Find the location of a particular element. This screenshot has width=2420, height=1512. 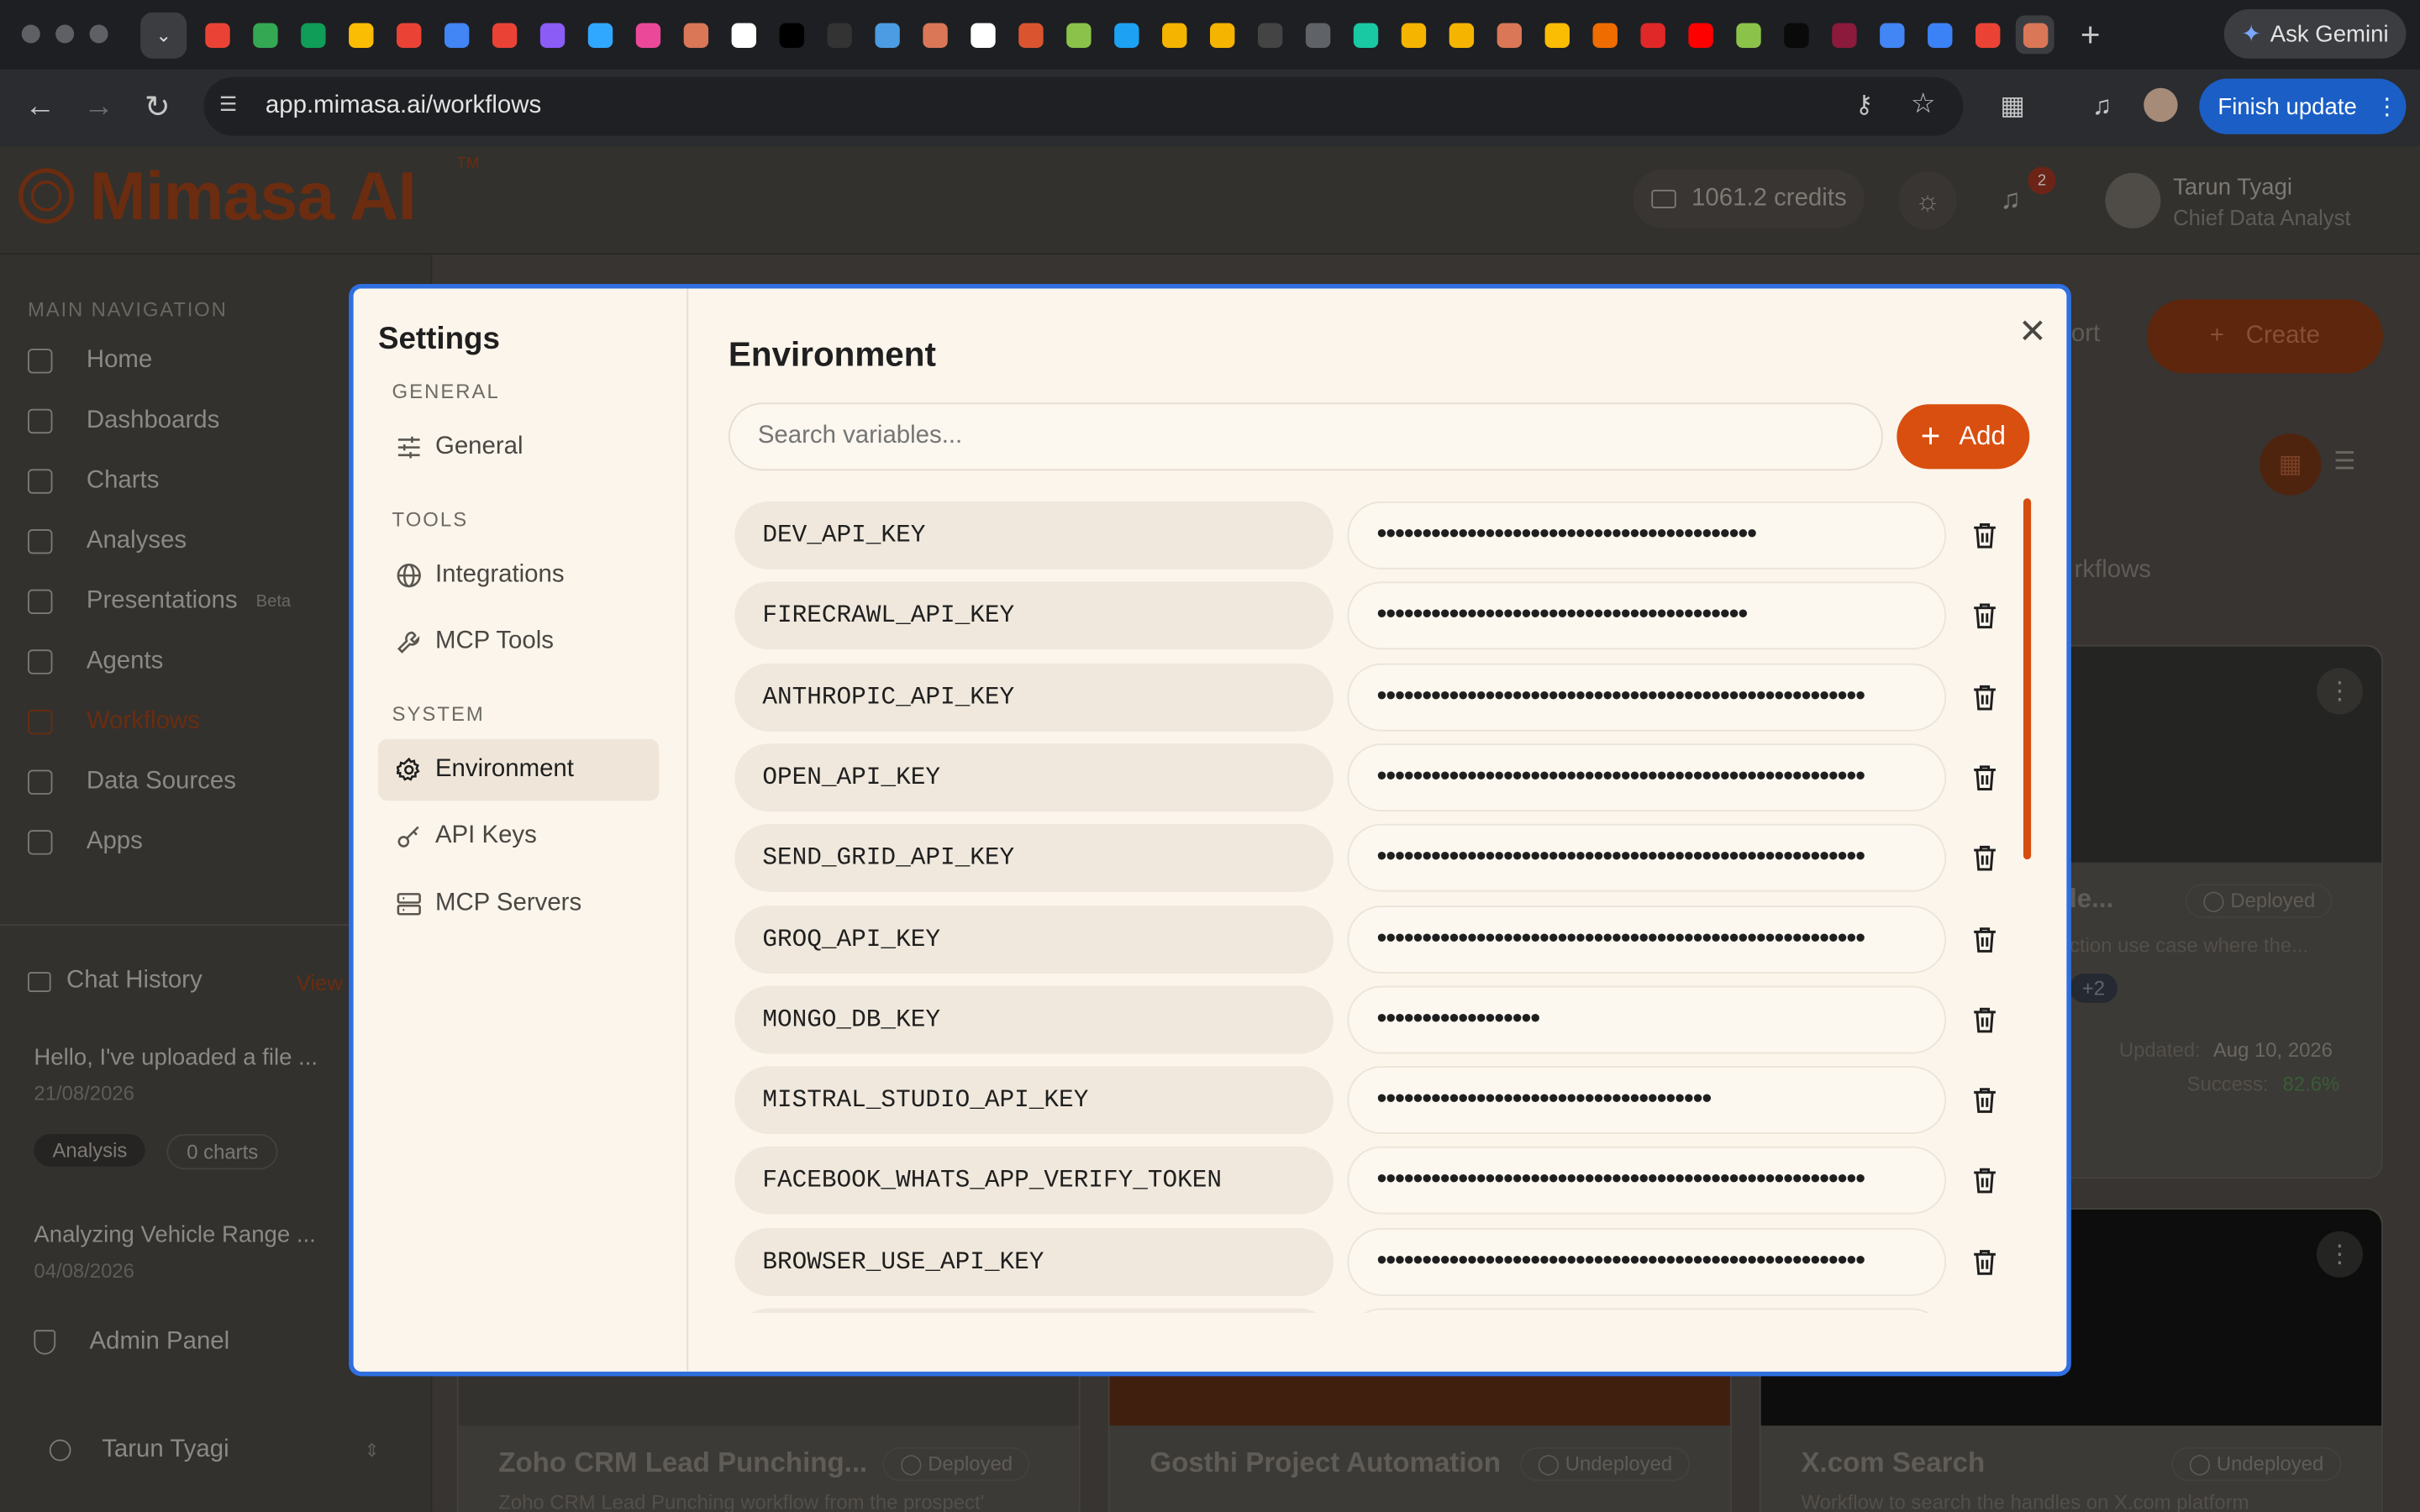

address-bar: ☰ app.mimasa.ai/workflows ⚷ ☆ is located at coordinates (1083, 106).